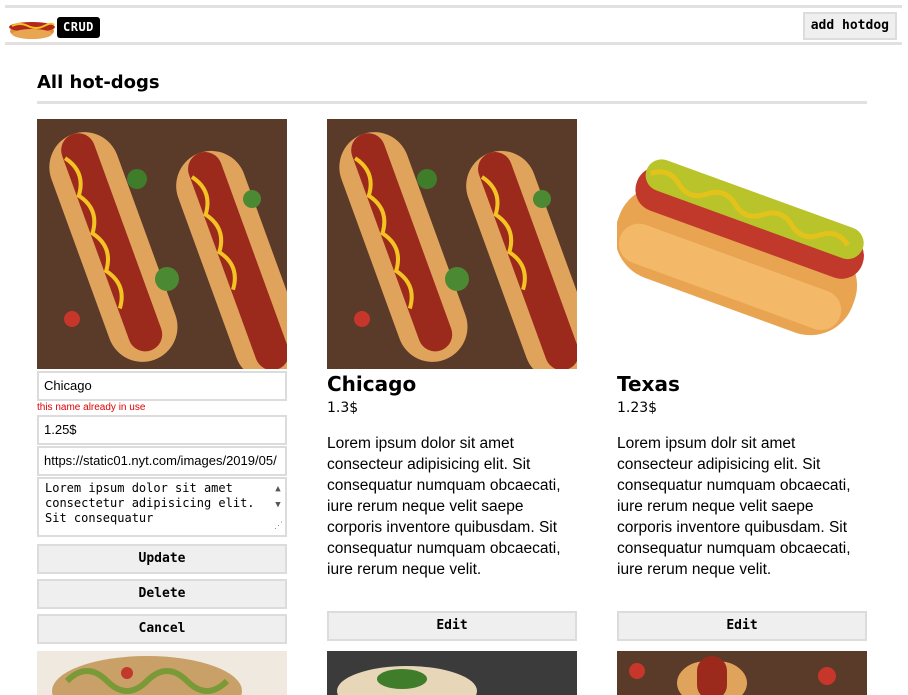 This screenshot has height=695, width=908. What do you see at coordinates (91, 407) in the screenshot?
I see `name-error-message: this name already in use` at bounding box center [91, 407].